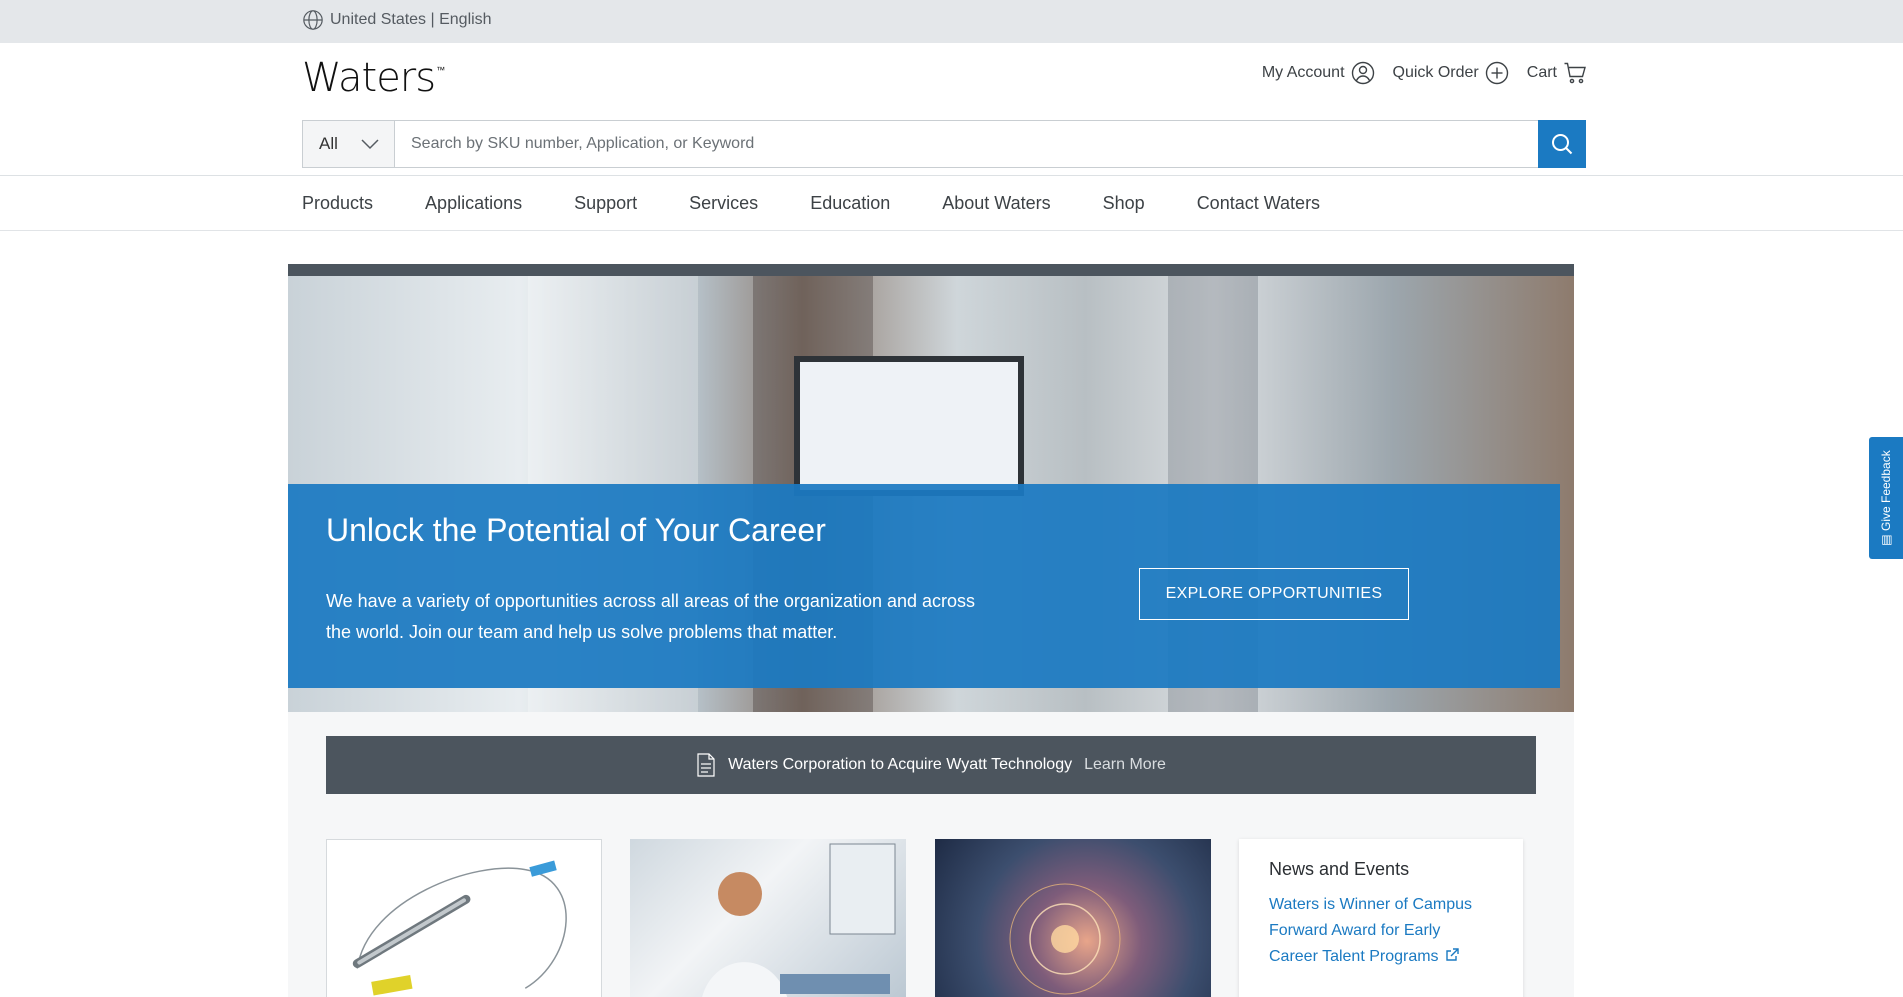 The image size is (1903, 997). I want to click on circuit-brain-photo, so click(1065, 939).